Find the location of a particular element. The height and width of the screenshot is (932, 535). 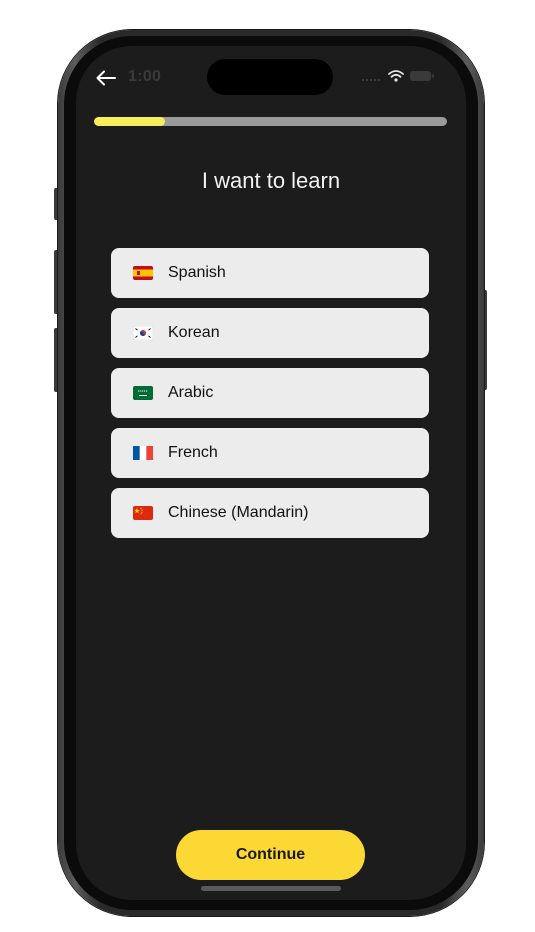

language-option-label: Korean is located at coordinates (194, 332).